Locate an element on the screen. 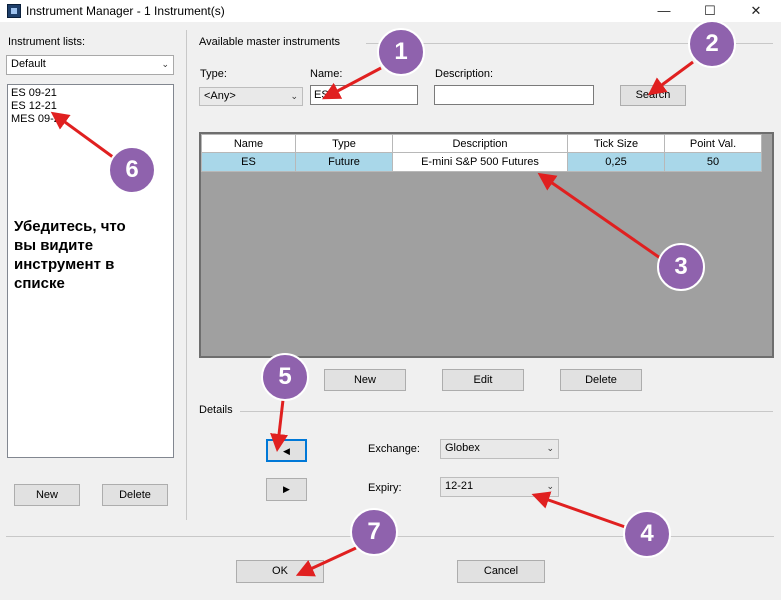 Image resolution: width=781 pixels, height=600 pixels. annotation-badge-6: 6 is located at coordinates (132, 170).